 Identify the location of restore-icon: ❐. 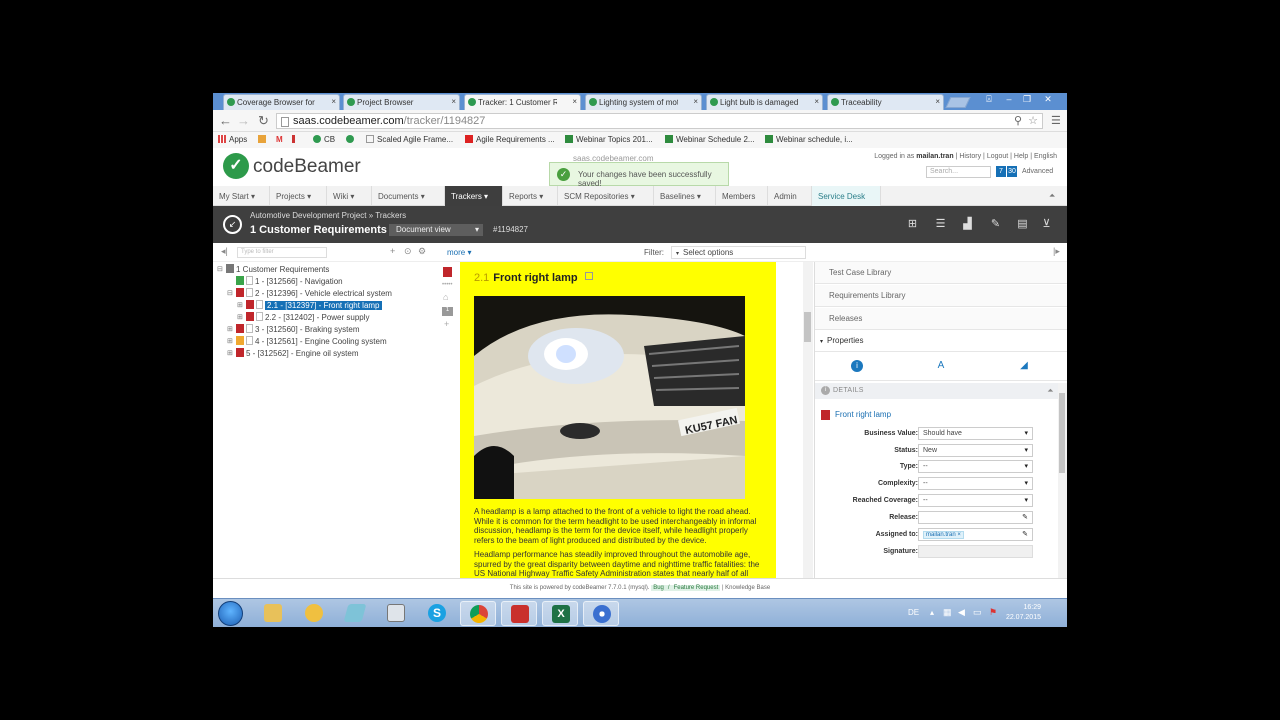
(1027, 99).